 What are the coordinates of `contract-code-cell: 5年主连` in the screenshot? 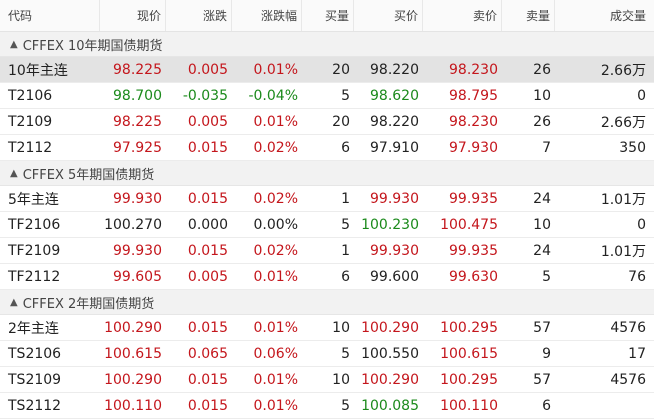 It's located at (33, 199).